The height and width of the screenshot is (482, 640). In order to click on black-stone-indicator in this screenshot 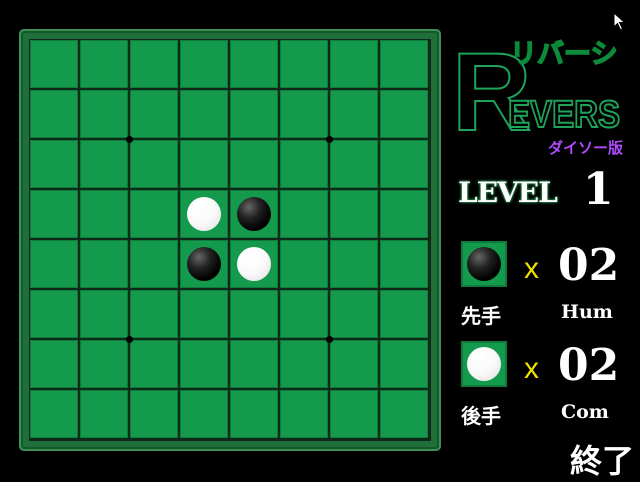, I will do `click(484, 264)`.